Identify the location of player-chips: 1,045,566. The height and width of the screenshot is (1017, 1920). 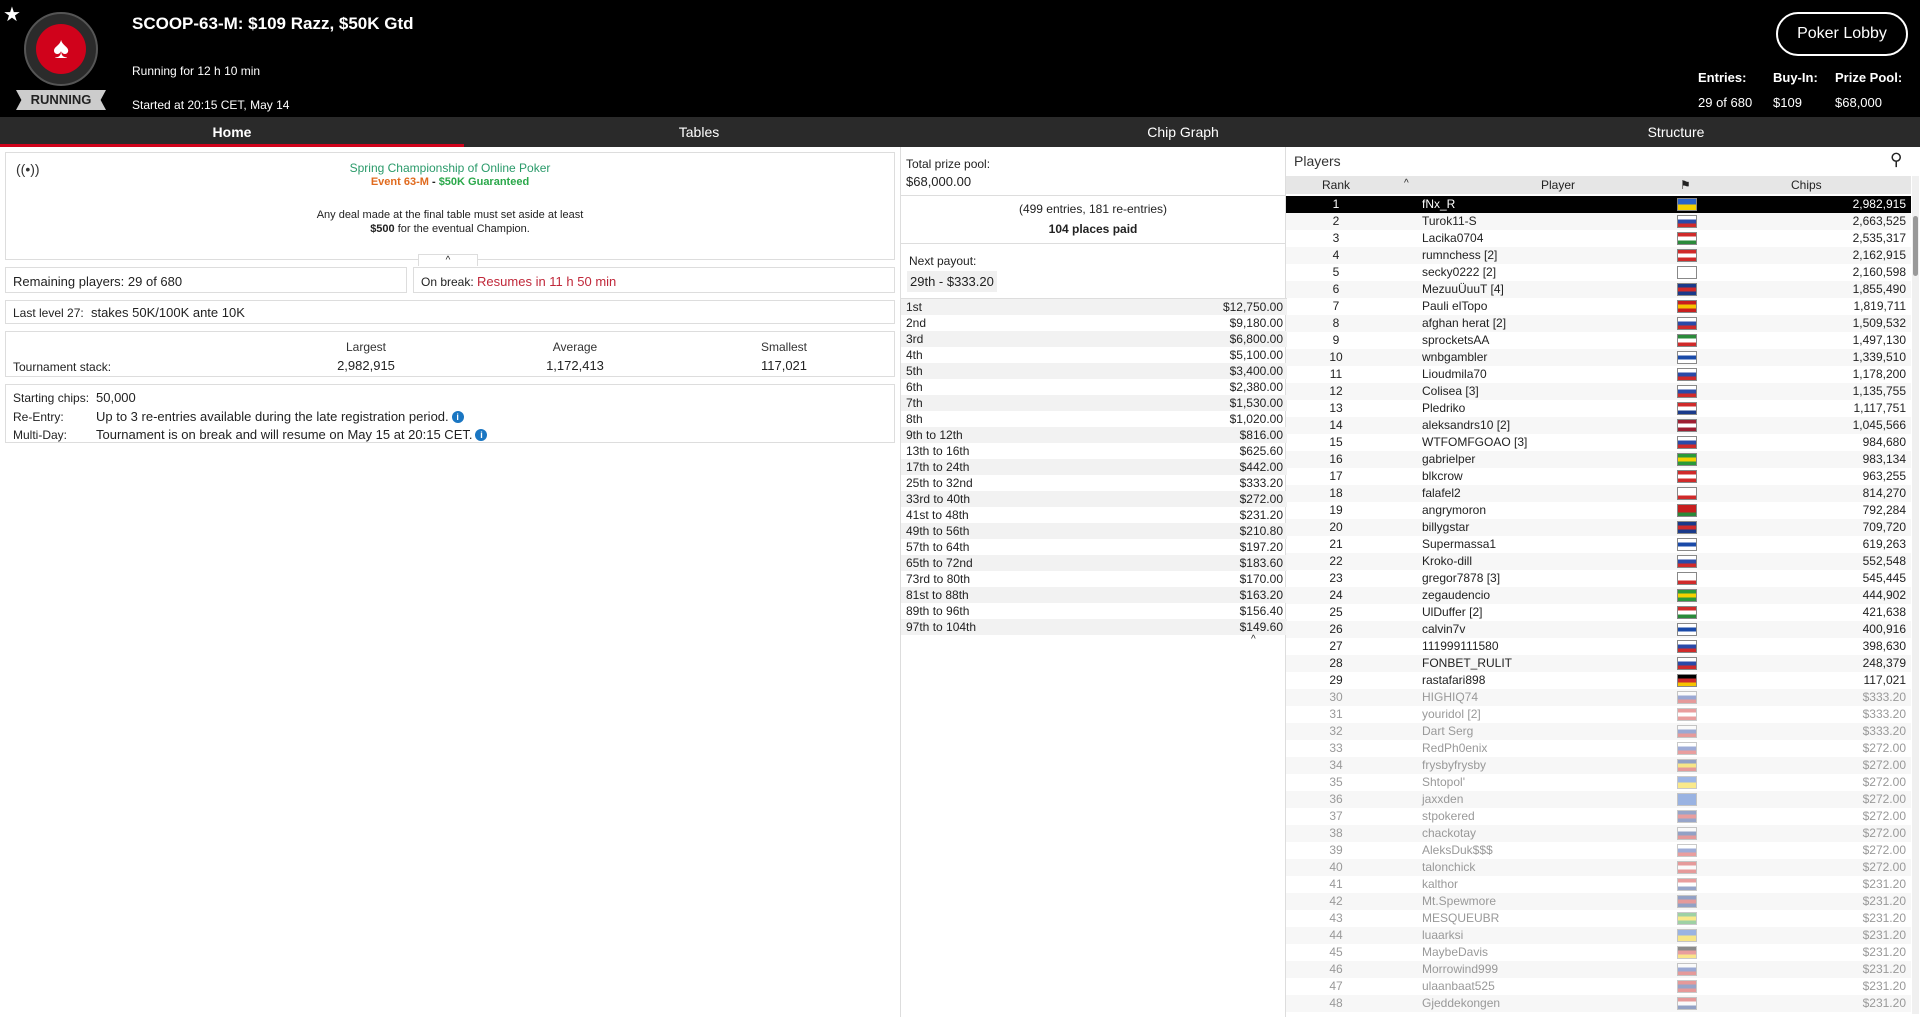
(1879, 425).